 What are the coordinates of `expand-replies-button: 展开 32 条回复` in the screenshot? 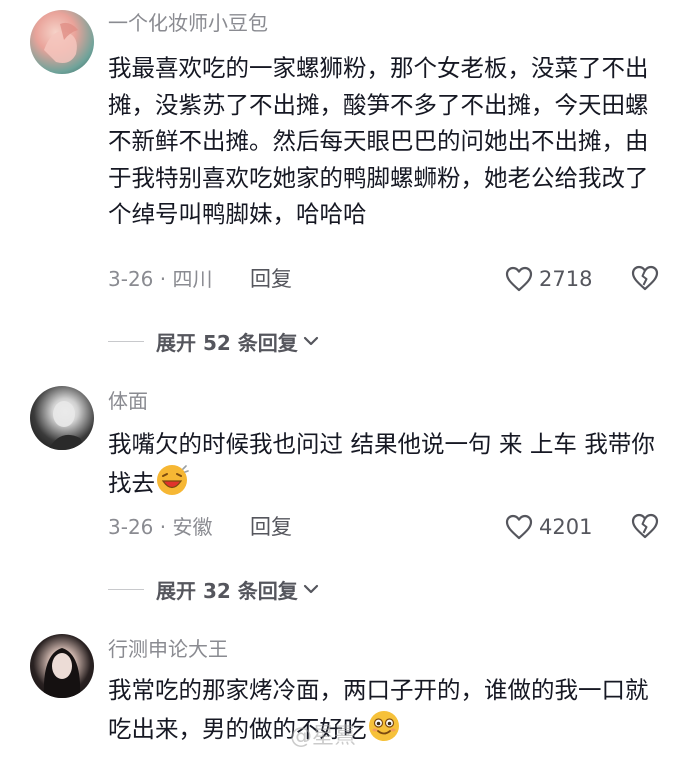 It's located at (214, 589).